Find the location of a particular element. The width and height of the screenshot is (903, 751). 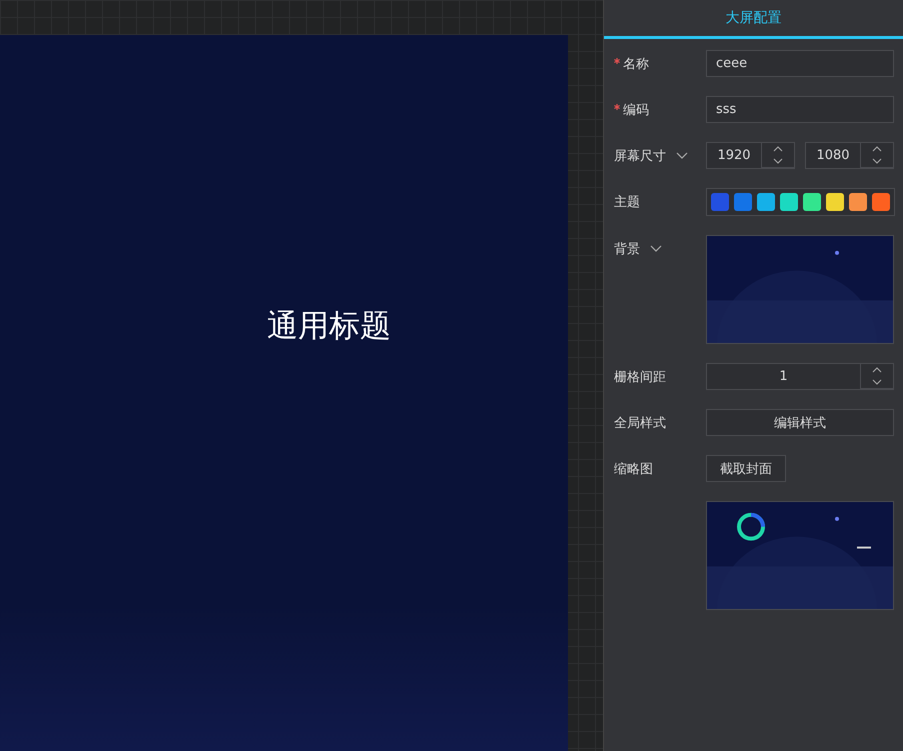

number-input: 1080 is located at coordinates (849, 155).